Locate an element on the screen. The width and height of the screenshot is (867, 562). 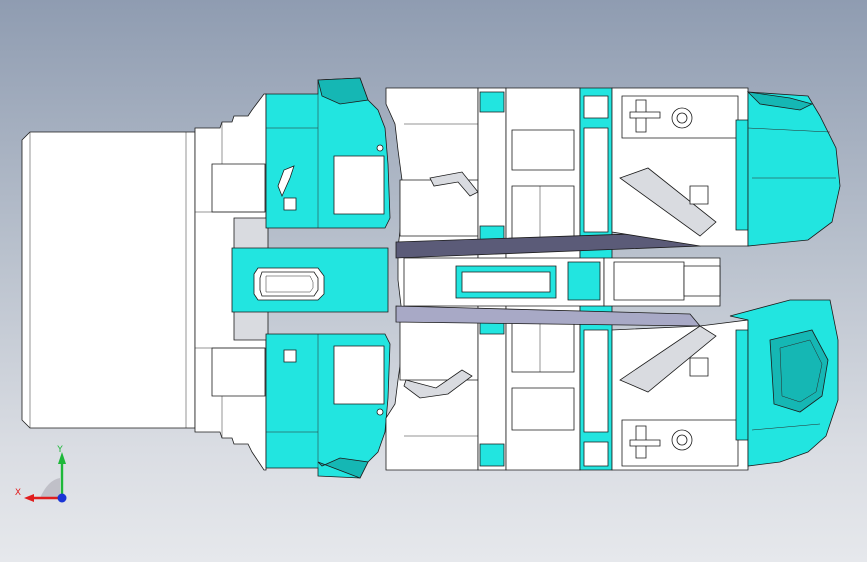
left-center-strip is located at coordinates (310, 280).